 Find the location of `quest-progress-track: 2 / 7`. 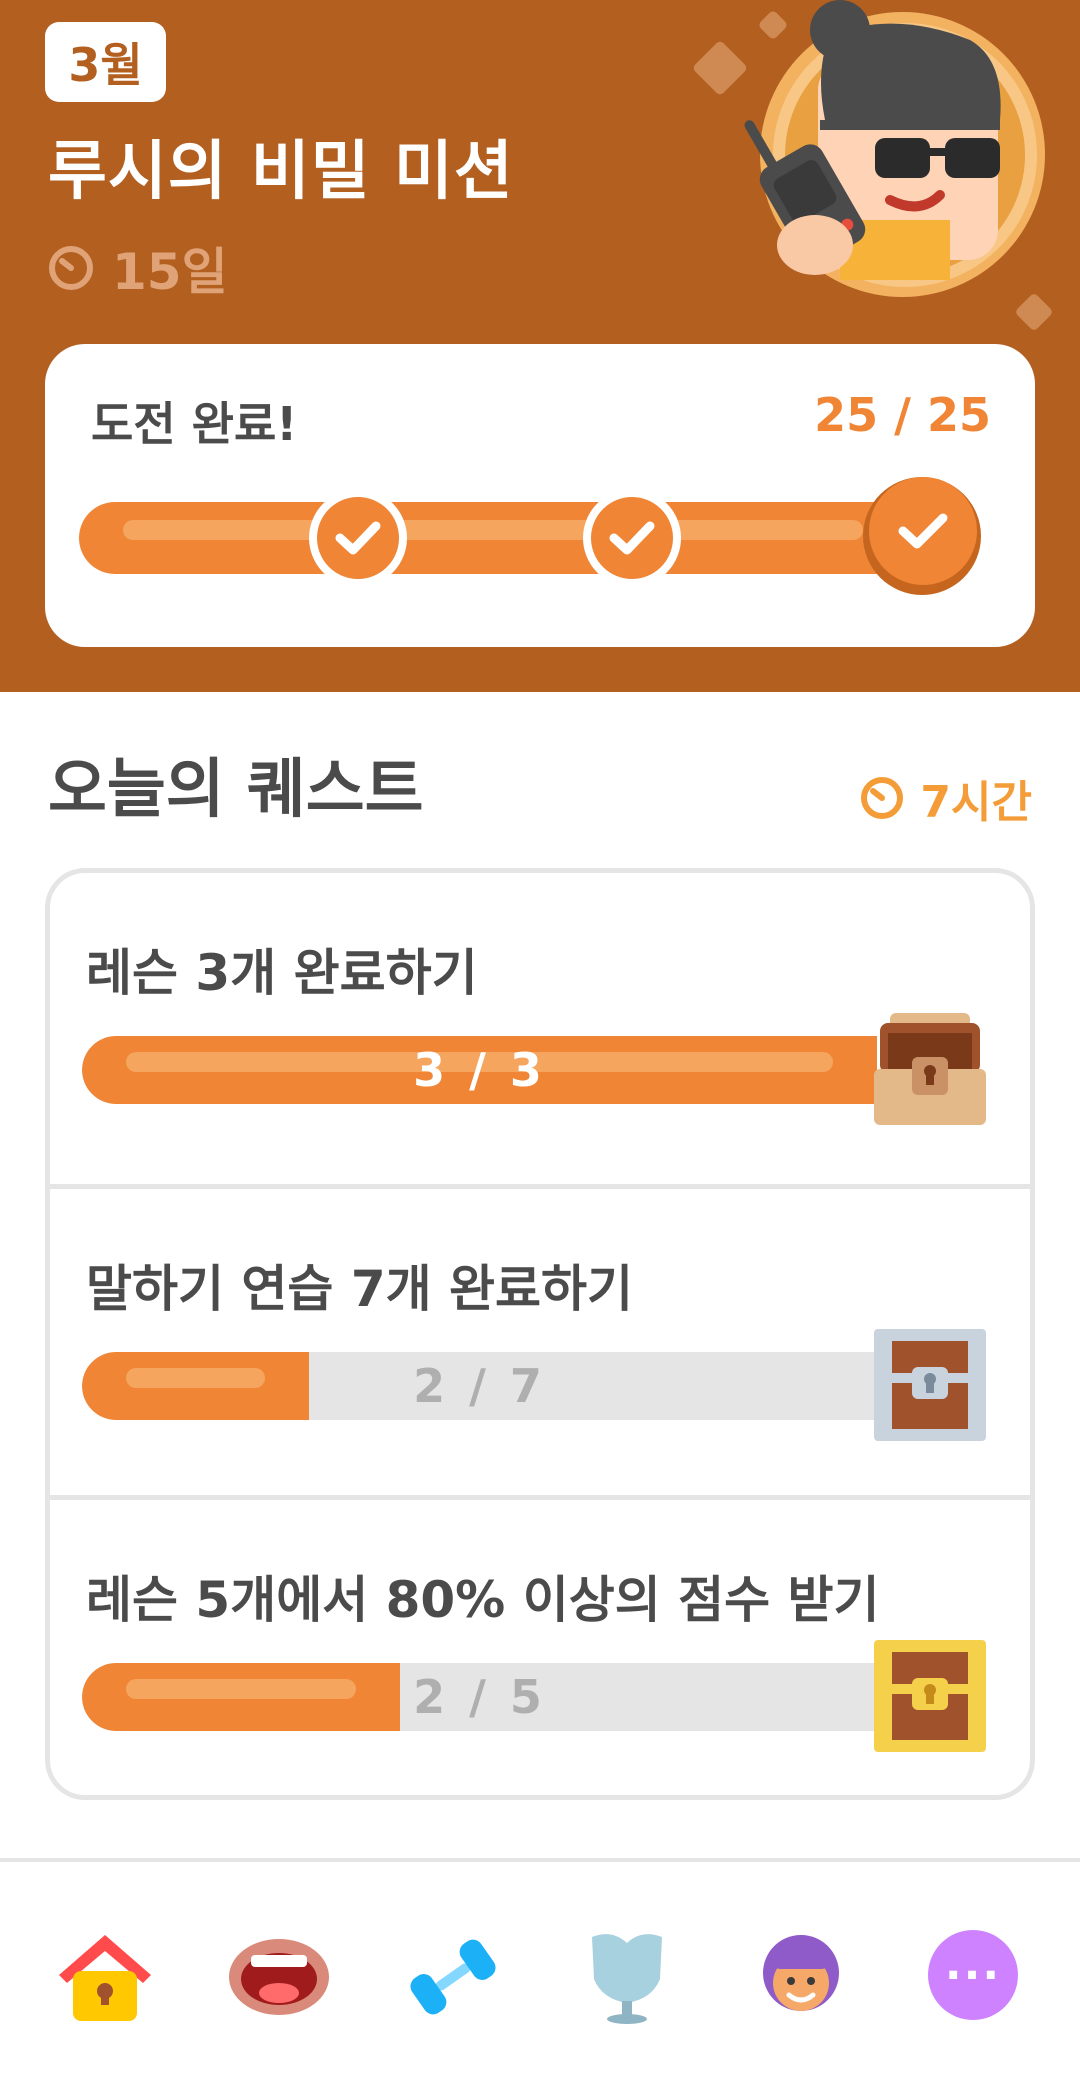

quest-progress-track: 2 / 7 is located at coordinates (479, 1386).